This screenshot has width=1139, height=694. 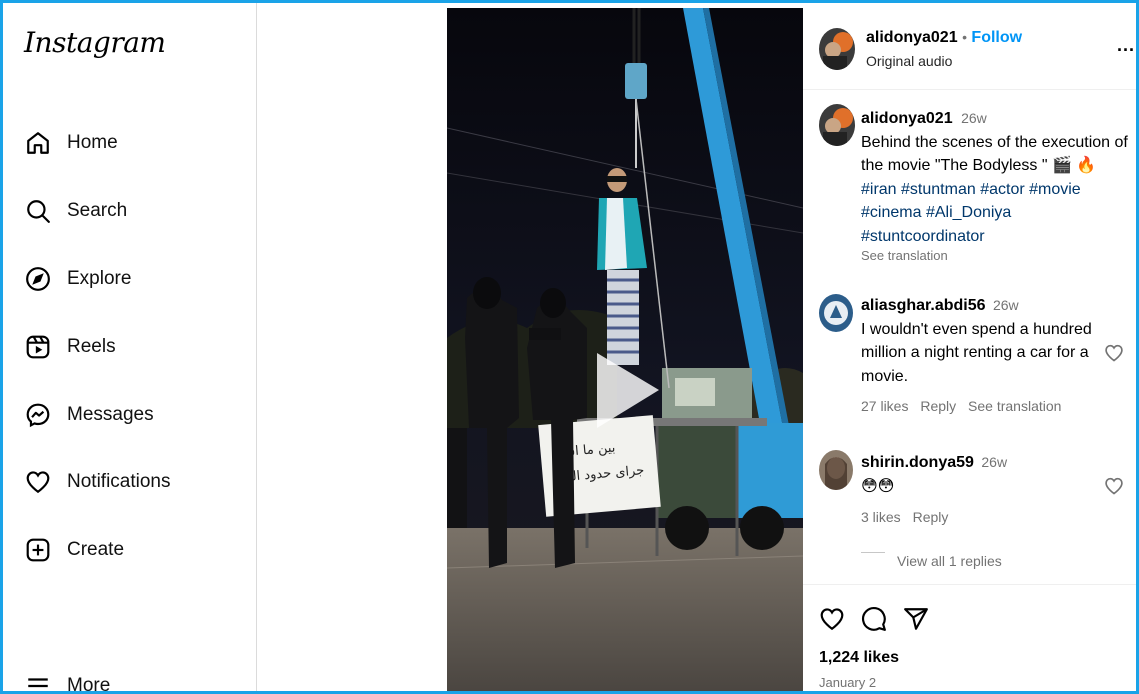 What do you see at coordinates (38, 143) in the screenshot?
I see `home-icon` at bounding box center [38, 143].